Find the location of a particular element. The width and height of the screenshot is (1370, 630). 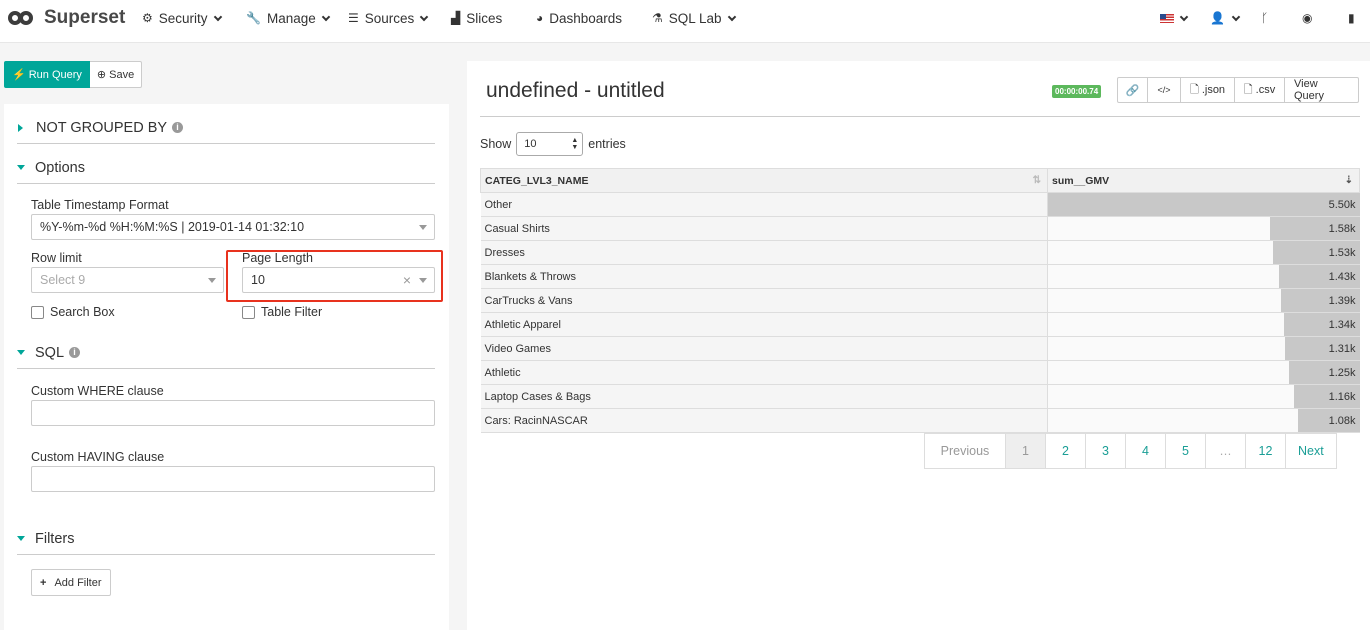

category-cell: Dresses is located at coordinates (764, 252).